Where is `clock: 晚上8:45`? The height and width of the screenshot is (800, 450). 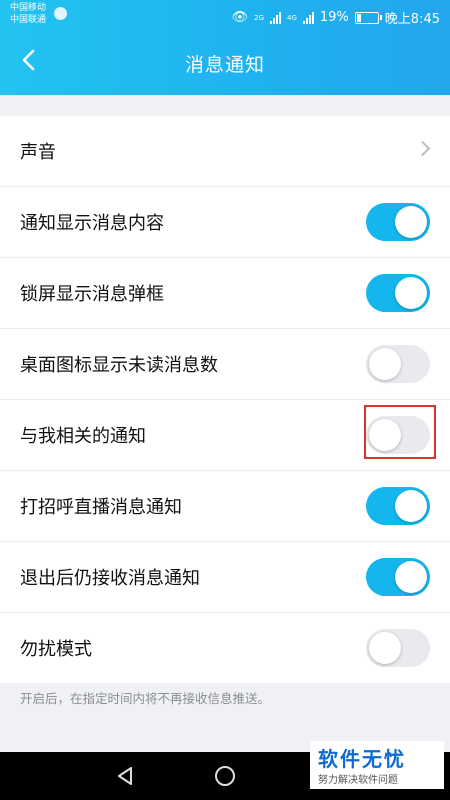
clock: 晚上8:45 is located at coordinates (412, 19).